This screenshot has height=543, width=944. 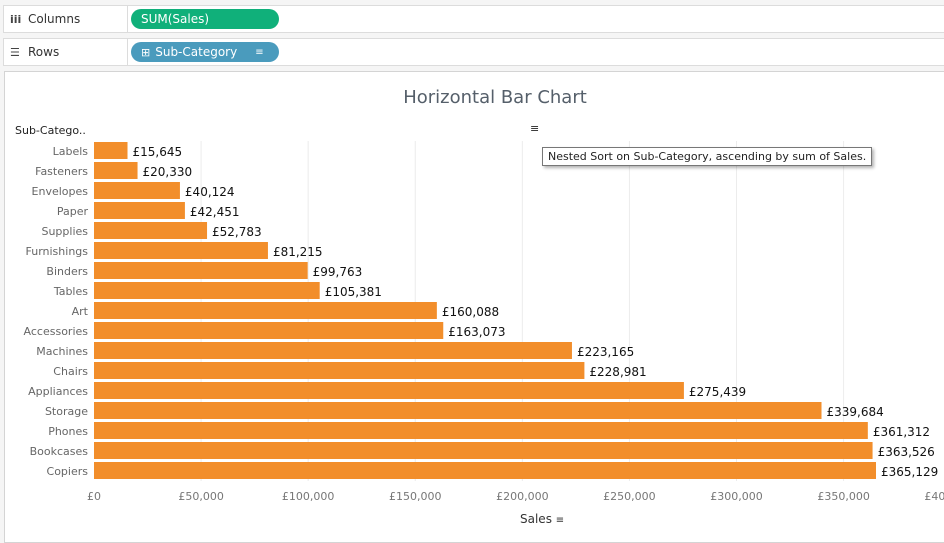 I want to click on category-label: Accessories, so click(x=56, y=331).